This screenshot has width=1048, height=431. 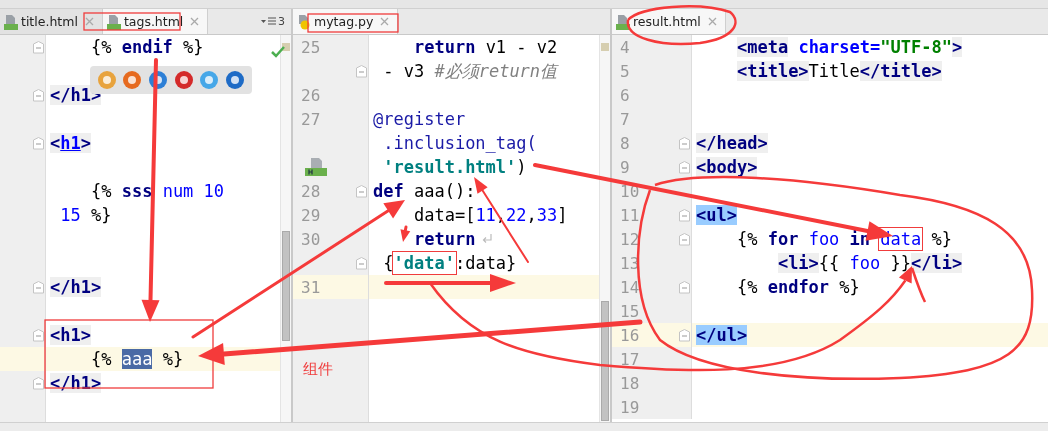 What do you see at coordinates (310, 215) in the screenshot?
I see `line-number: 29` at bounding box center [310, 215].